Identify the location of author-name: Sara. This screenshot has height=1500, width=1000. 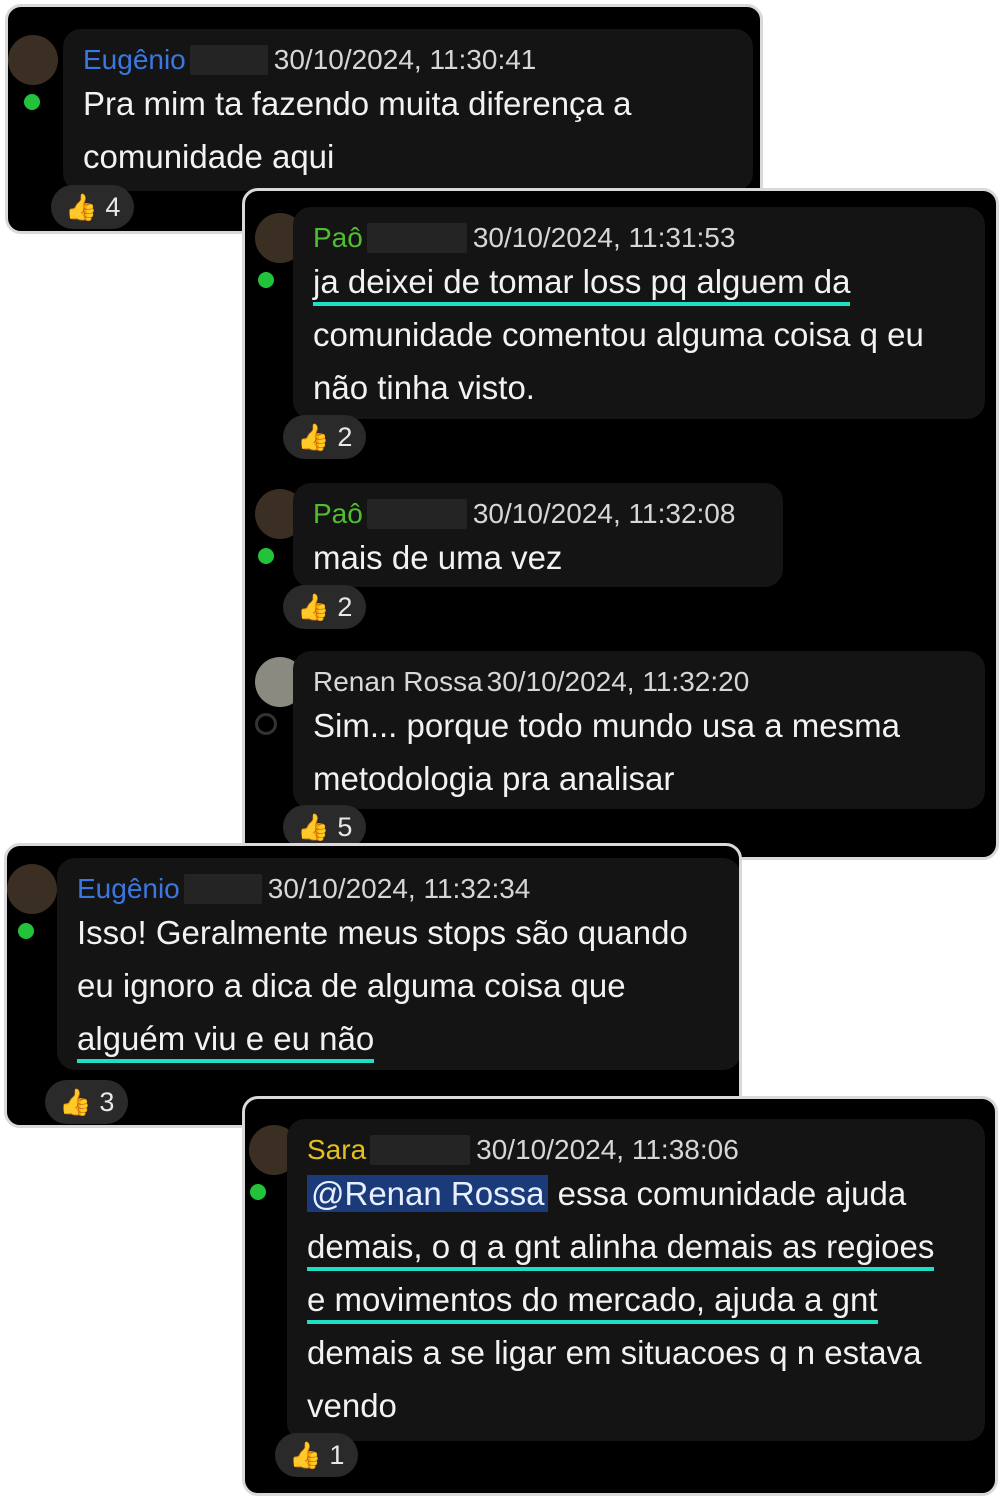
(336, 1149).